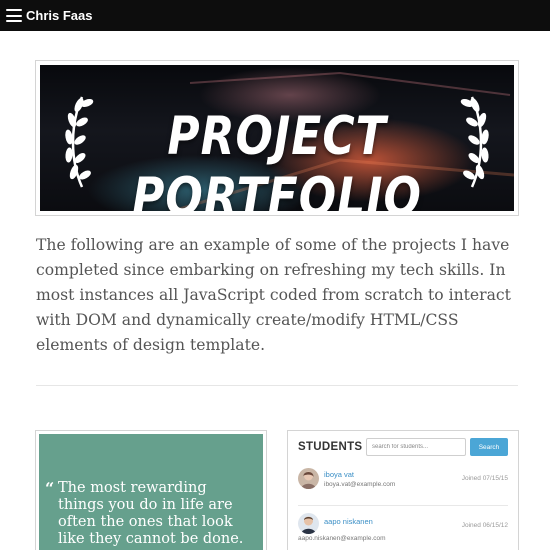 Image resolution: width=550 pixels, height=550 pixels. I want to click on section-divider, so click(277, 385).